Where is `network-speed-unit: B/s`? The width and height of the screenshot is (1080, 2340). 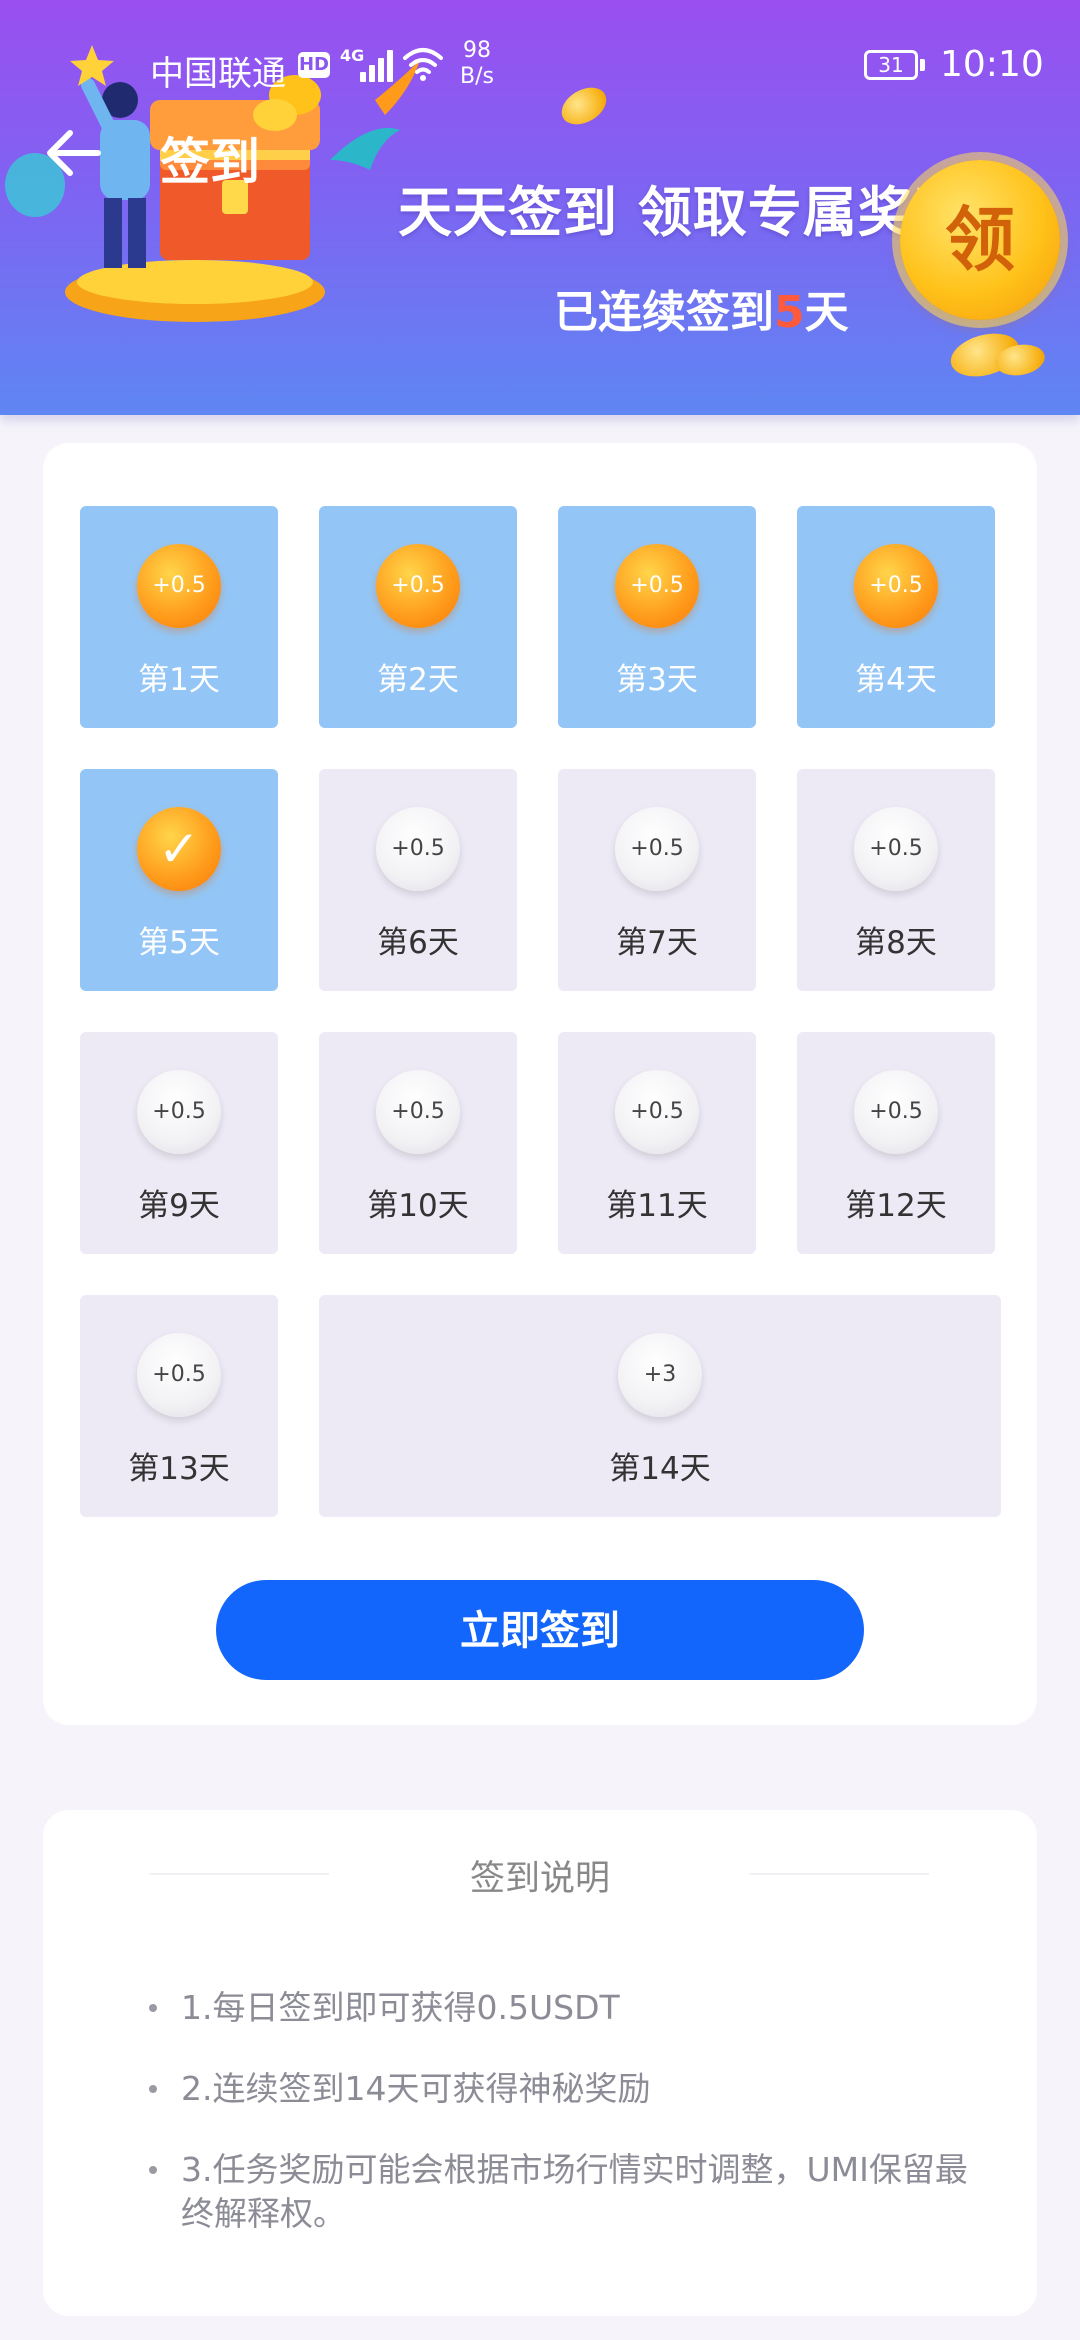
network-speed-unit: B/s is located at coordinates (477, 76).